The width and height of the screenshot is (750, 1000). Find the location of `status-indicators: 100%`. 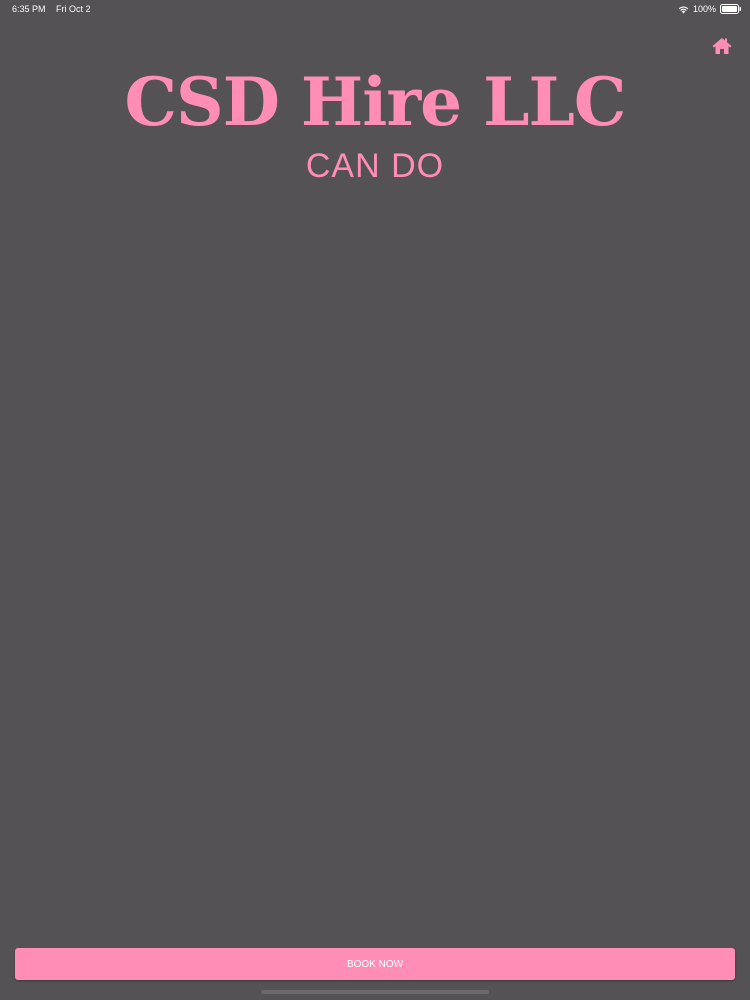

status-indicators: 100% is located at coordinates (710, 9).